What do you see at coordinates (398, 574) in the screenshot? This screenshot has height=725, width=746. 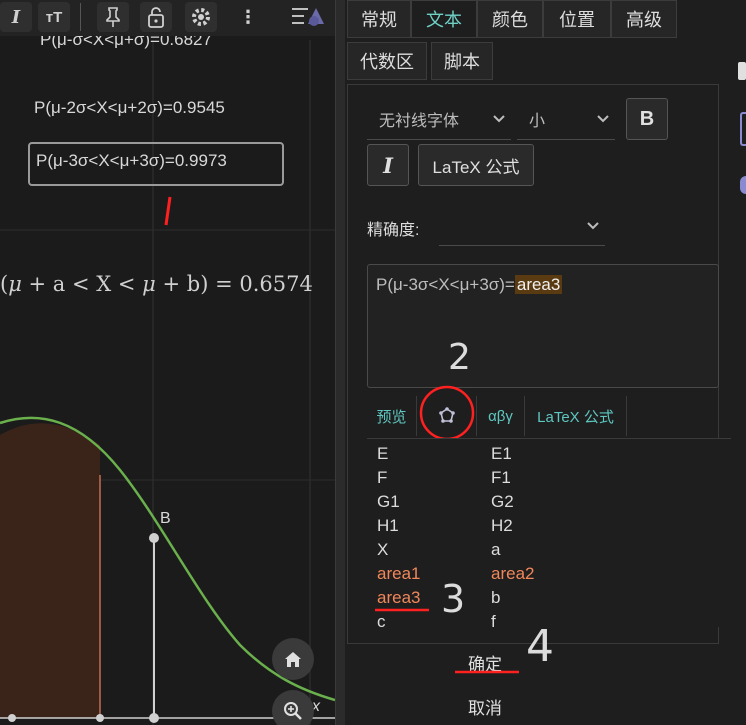 I see `list-item-highlighted: area1` at bounding box center [398, 574].